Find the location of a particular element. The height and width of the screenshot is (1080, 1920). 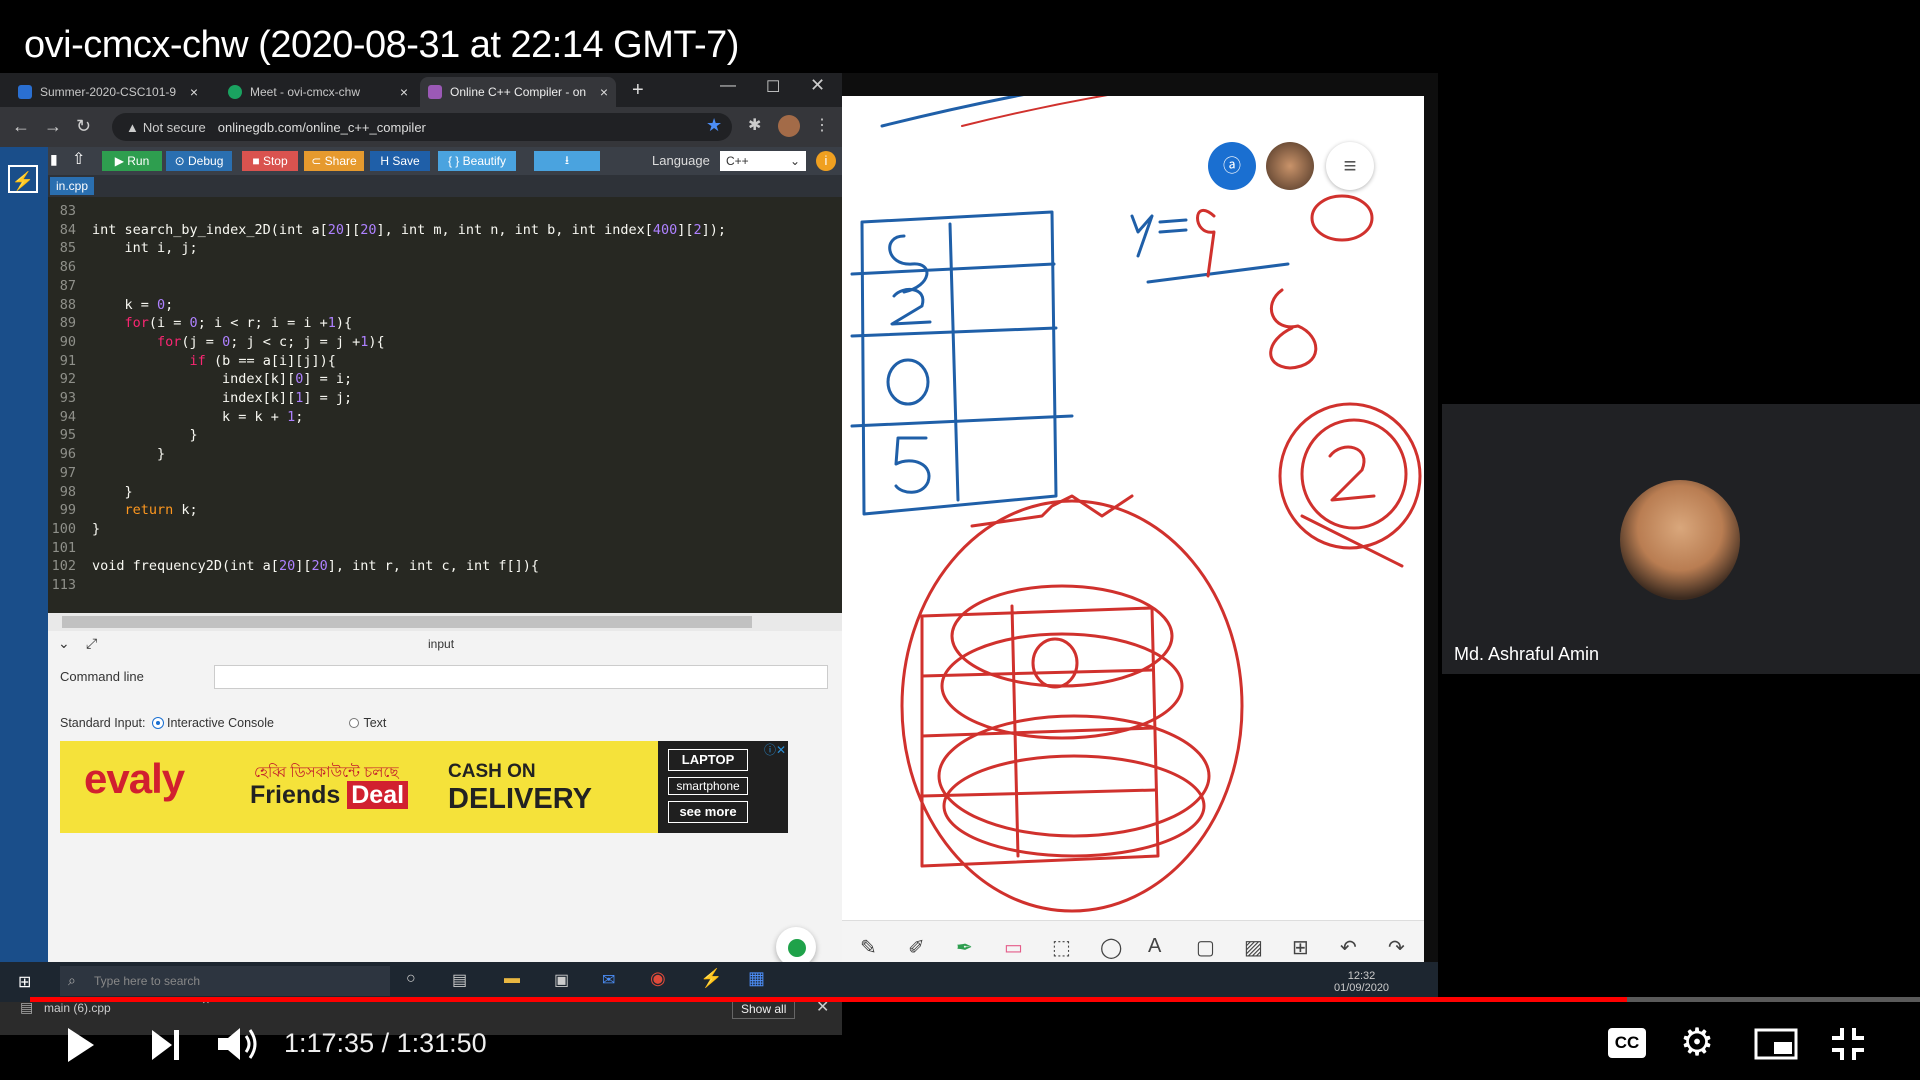

security-label: Not secure is located at coordinates (174, 127).